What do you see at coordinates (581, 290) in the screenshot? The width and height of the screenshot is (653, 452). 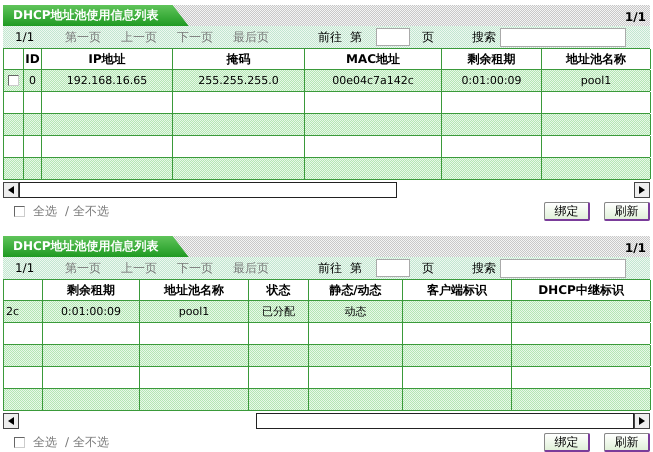 I see `column-header: DHCP中继标识` at bounding box center [581, 290].